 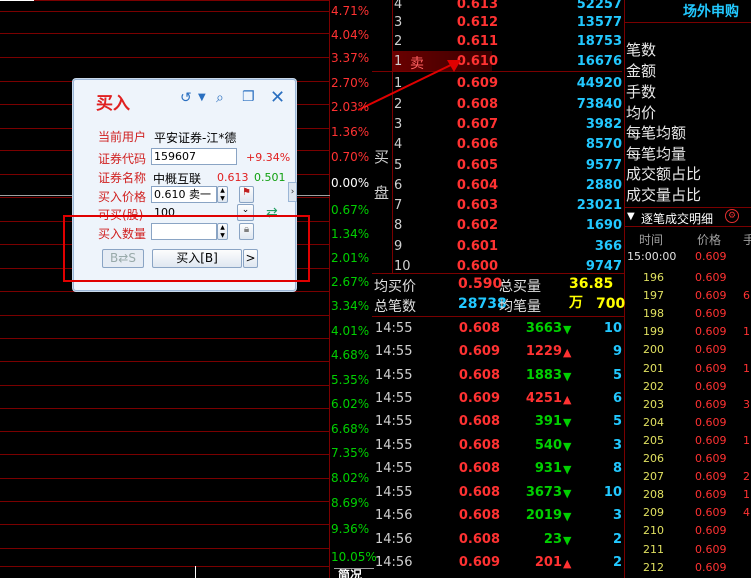 What do you see at coordinates (17, 1) in the screenshot?
I see `price-trace` at bounding box center [17, 1].